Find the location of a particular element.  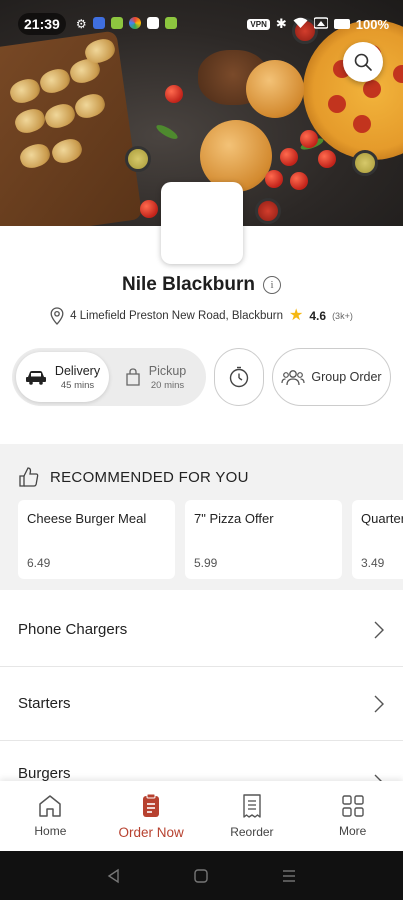

nav-reorder: Reorder is located at coordinates (252, 816).